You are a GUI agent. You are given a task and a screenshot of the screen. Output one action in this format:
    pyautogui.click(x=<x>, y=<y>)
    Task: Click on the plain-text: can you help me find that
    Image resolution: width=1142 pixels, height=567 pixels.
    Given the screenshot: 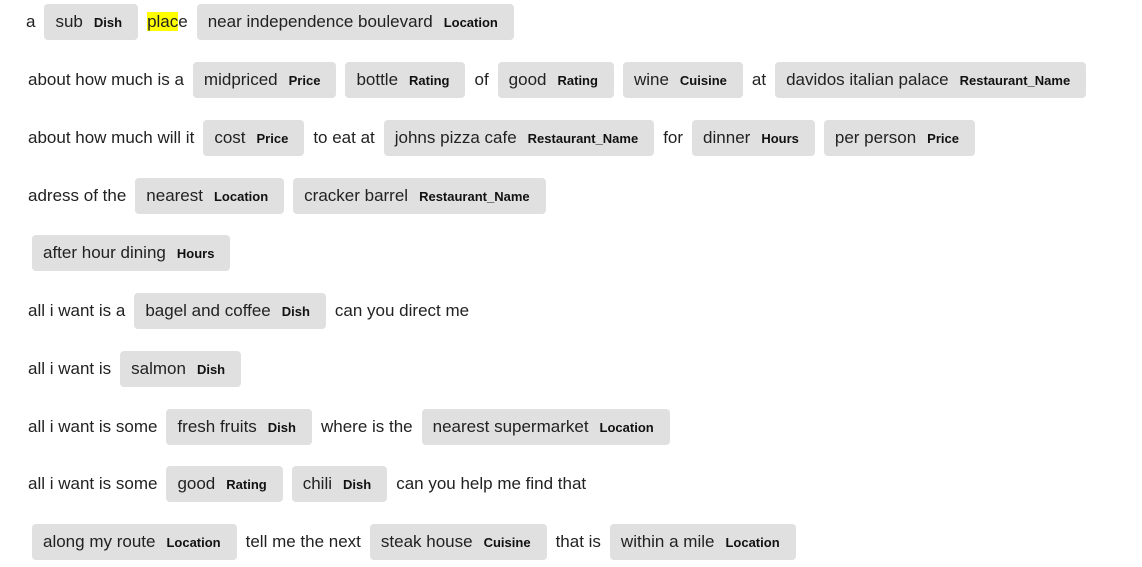 What is the action you would take?
    pyautogui.click(x=491, y=484)
    